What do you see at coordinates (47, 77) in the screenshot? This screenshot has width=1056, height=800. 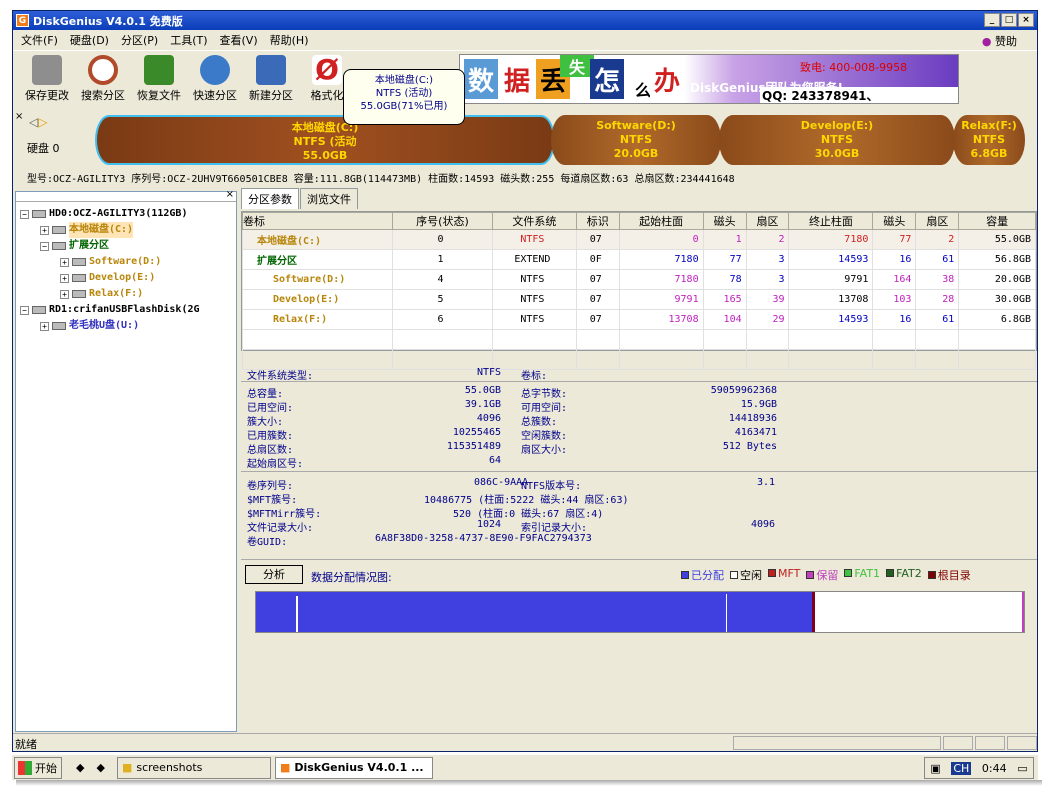 I see `save-changes-button: 保存更改` at bounding box center [47, 77].